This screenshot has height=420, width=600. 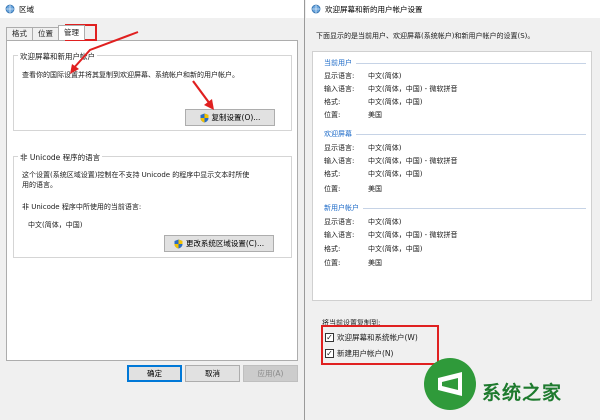 I want to click on tab-formats: 格式, so click(x=19, y=33).